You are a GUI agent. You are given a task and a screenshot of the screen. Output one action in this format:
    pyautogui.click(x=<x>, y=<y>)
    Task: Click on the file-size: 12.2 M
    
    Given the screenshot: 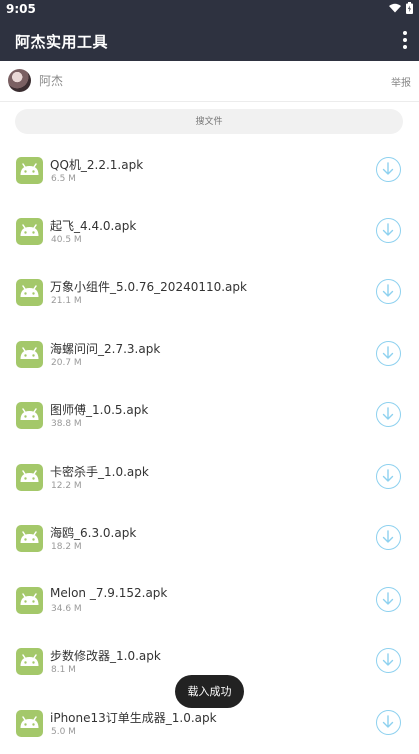 What is the action you would take?
    pyautogui.click(x=66, y=486)
    